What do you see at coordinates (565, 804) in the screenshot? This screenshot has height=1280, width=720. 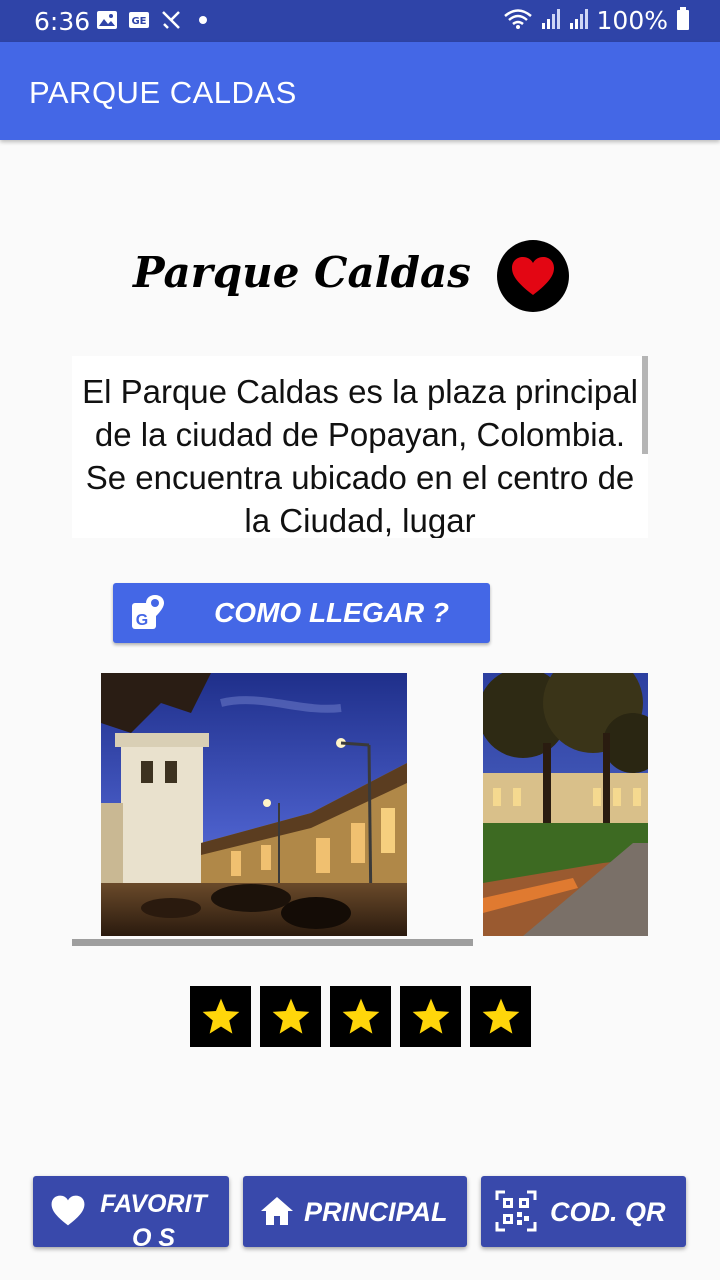 I see `photo-plaza-park` at bounding box center [565, 804].